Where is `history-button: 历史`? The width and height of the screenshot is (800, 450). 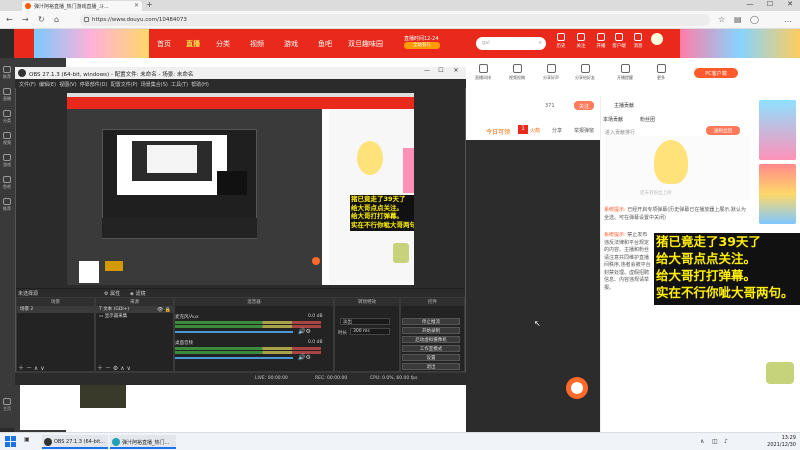 history-button: 历史 is located at coordinates (561, 41).